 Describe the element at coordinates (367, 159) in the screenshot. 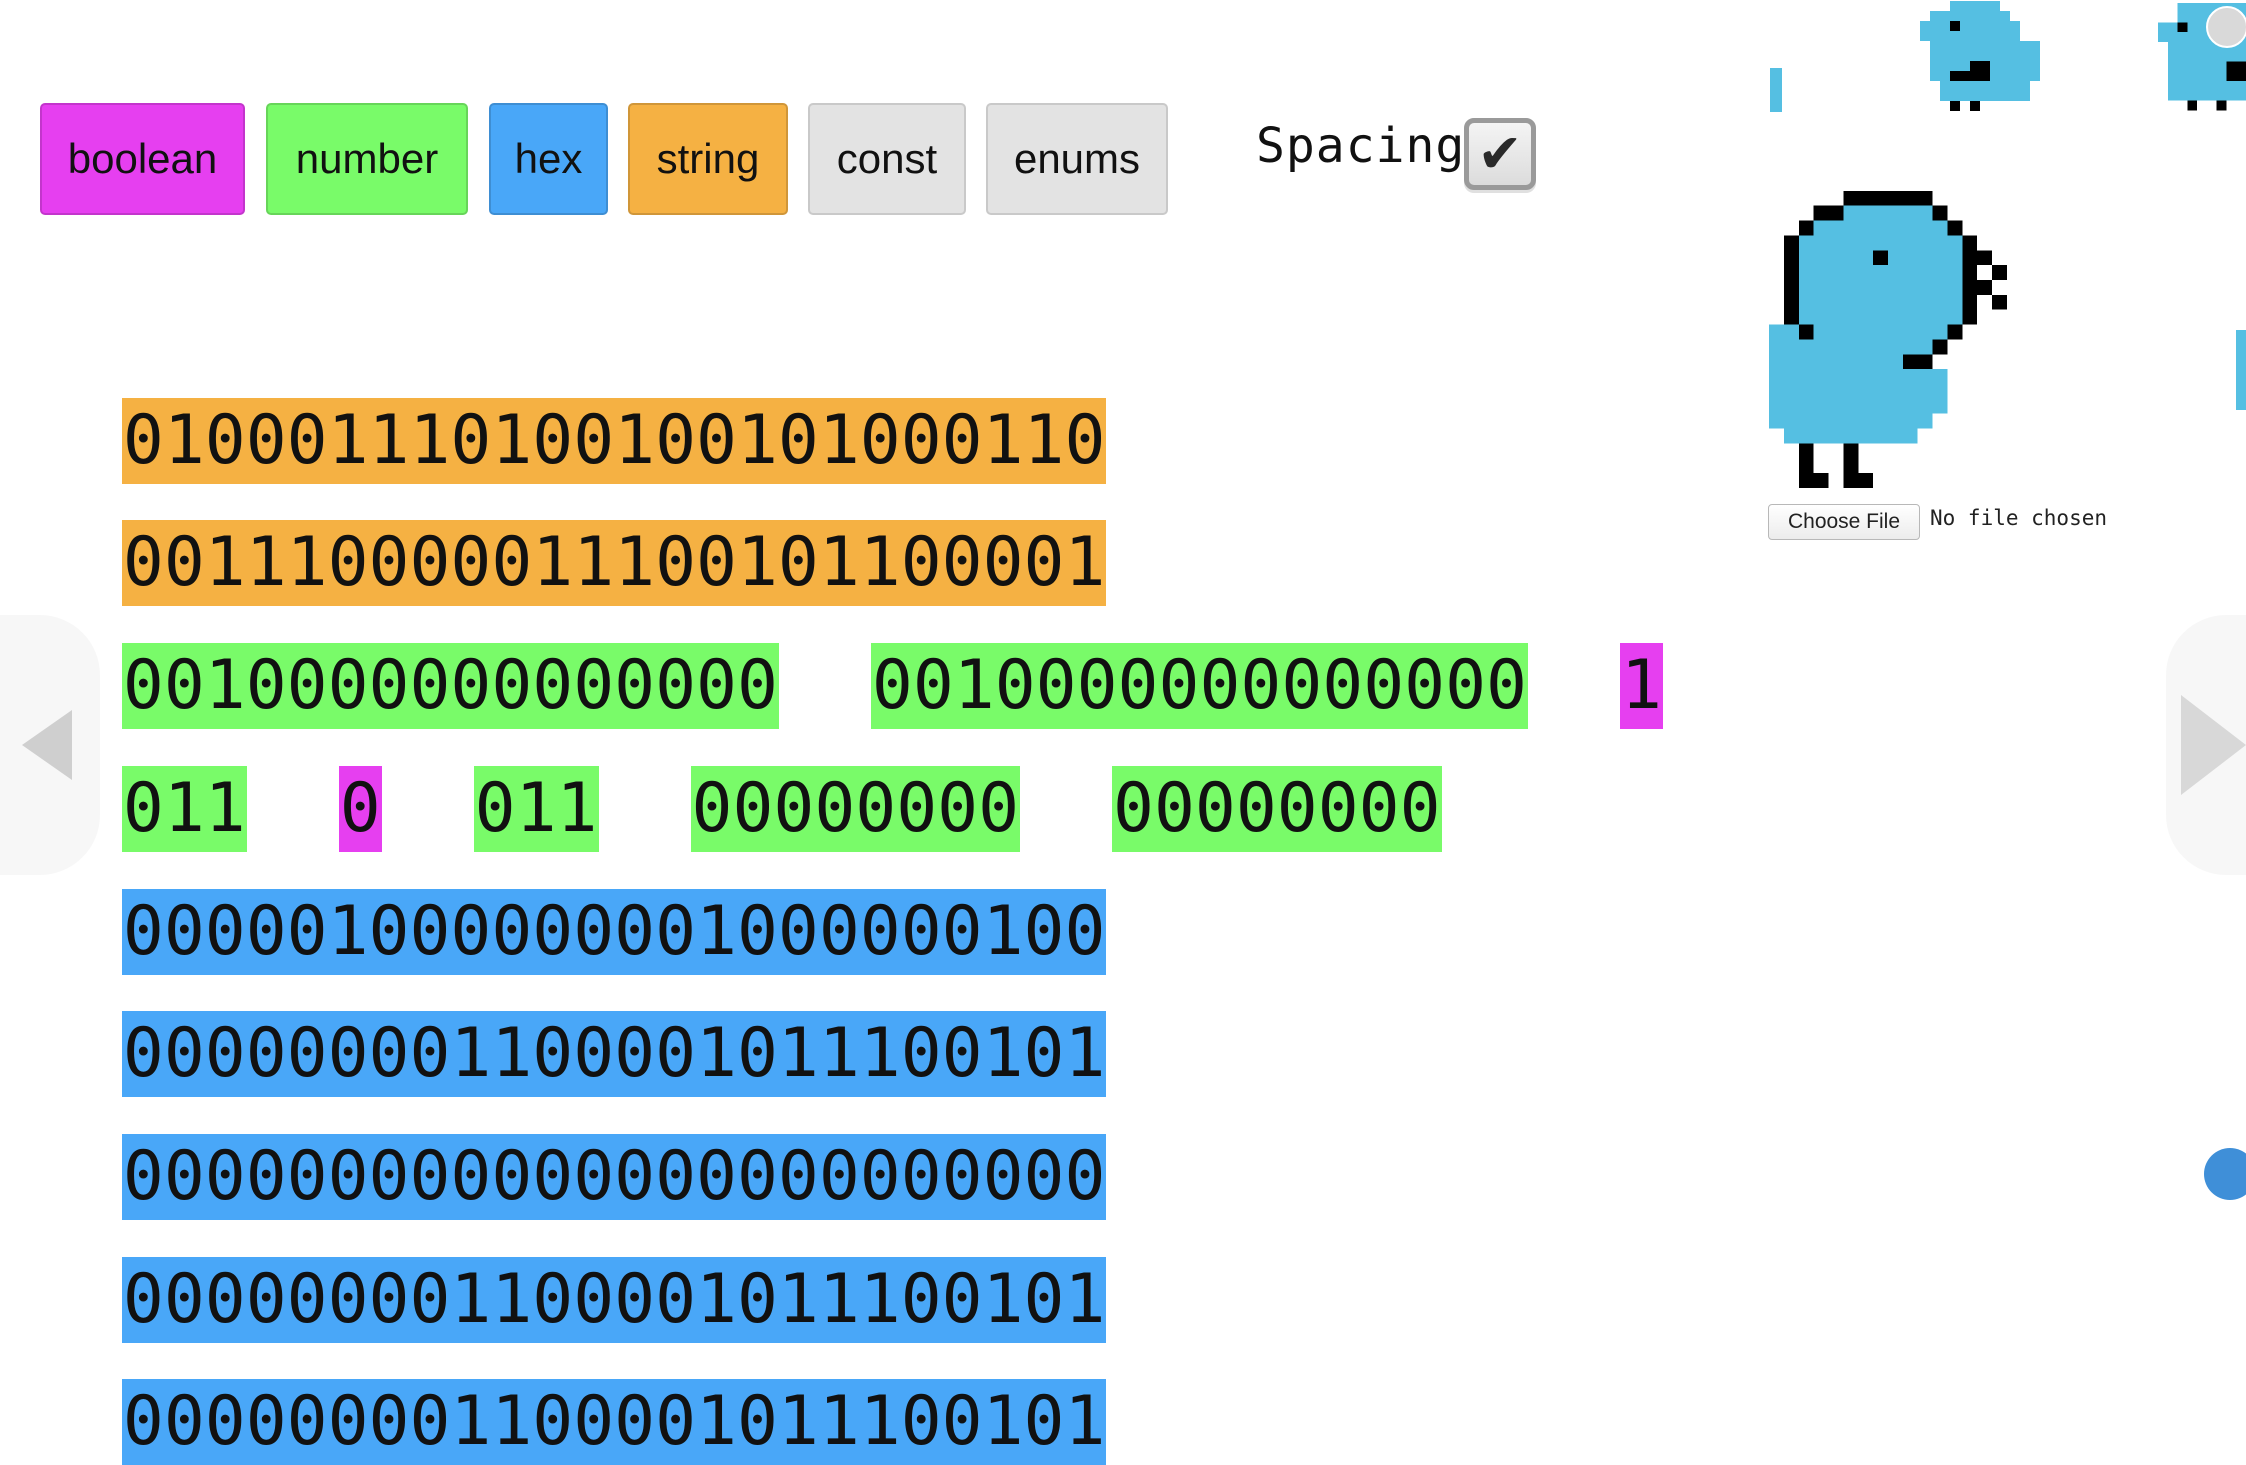

I see `number-button: number` at that location.